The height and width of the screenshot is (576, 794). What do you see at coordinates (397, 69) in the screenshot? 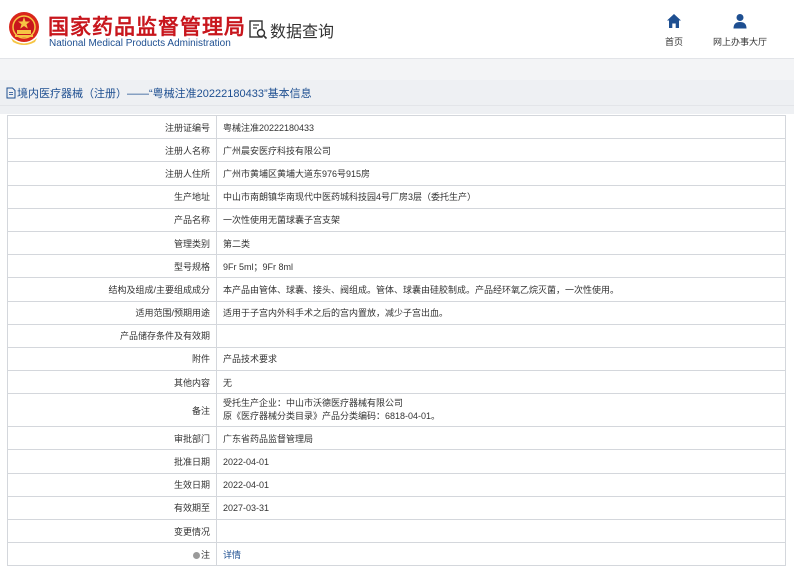
I see `header-separator` at bounding box center [397, 69].